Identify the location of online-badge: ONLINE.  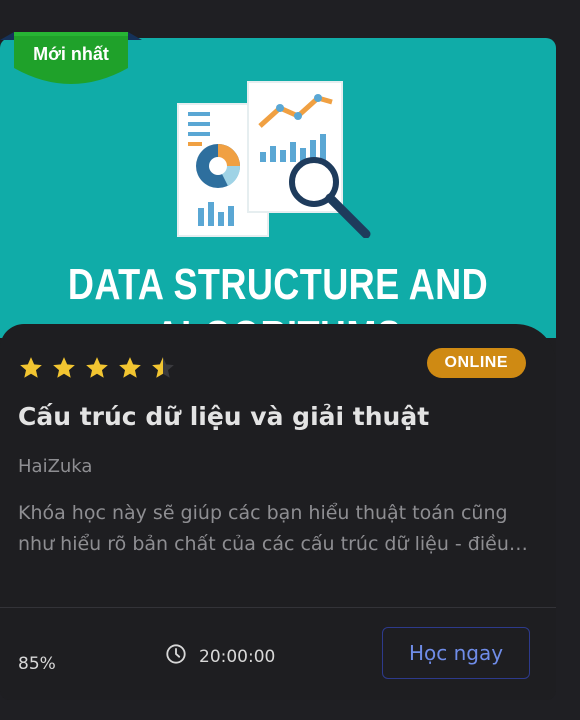
(476, 363).